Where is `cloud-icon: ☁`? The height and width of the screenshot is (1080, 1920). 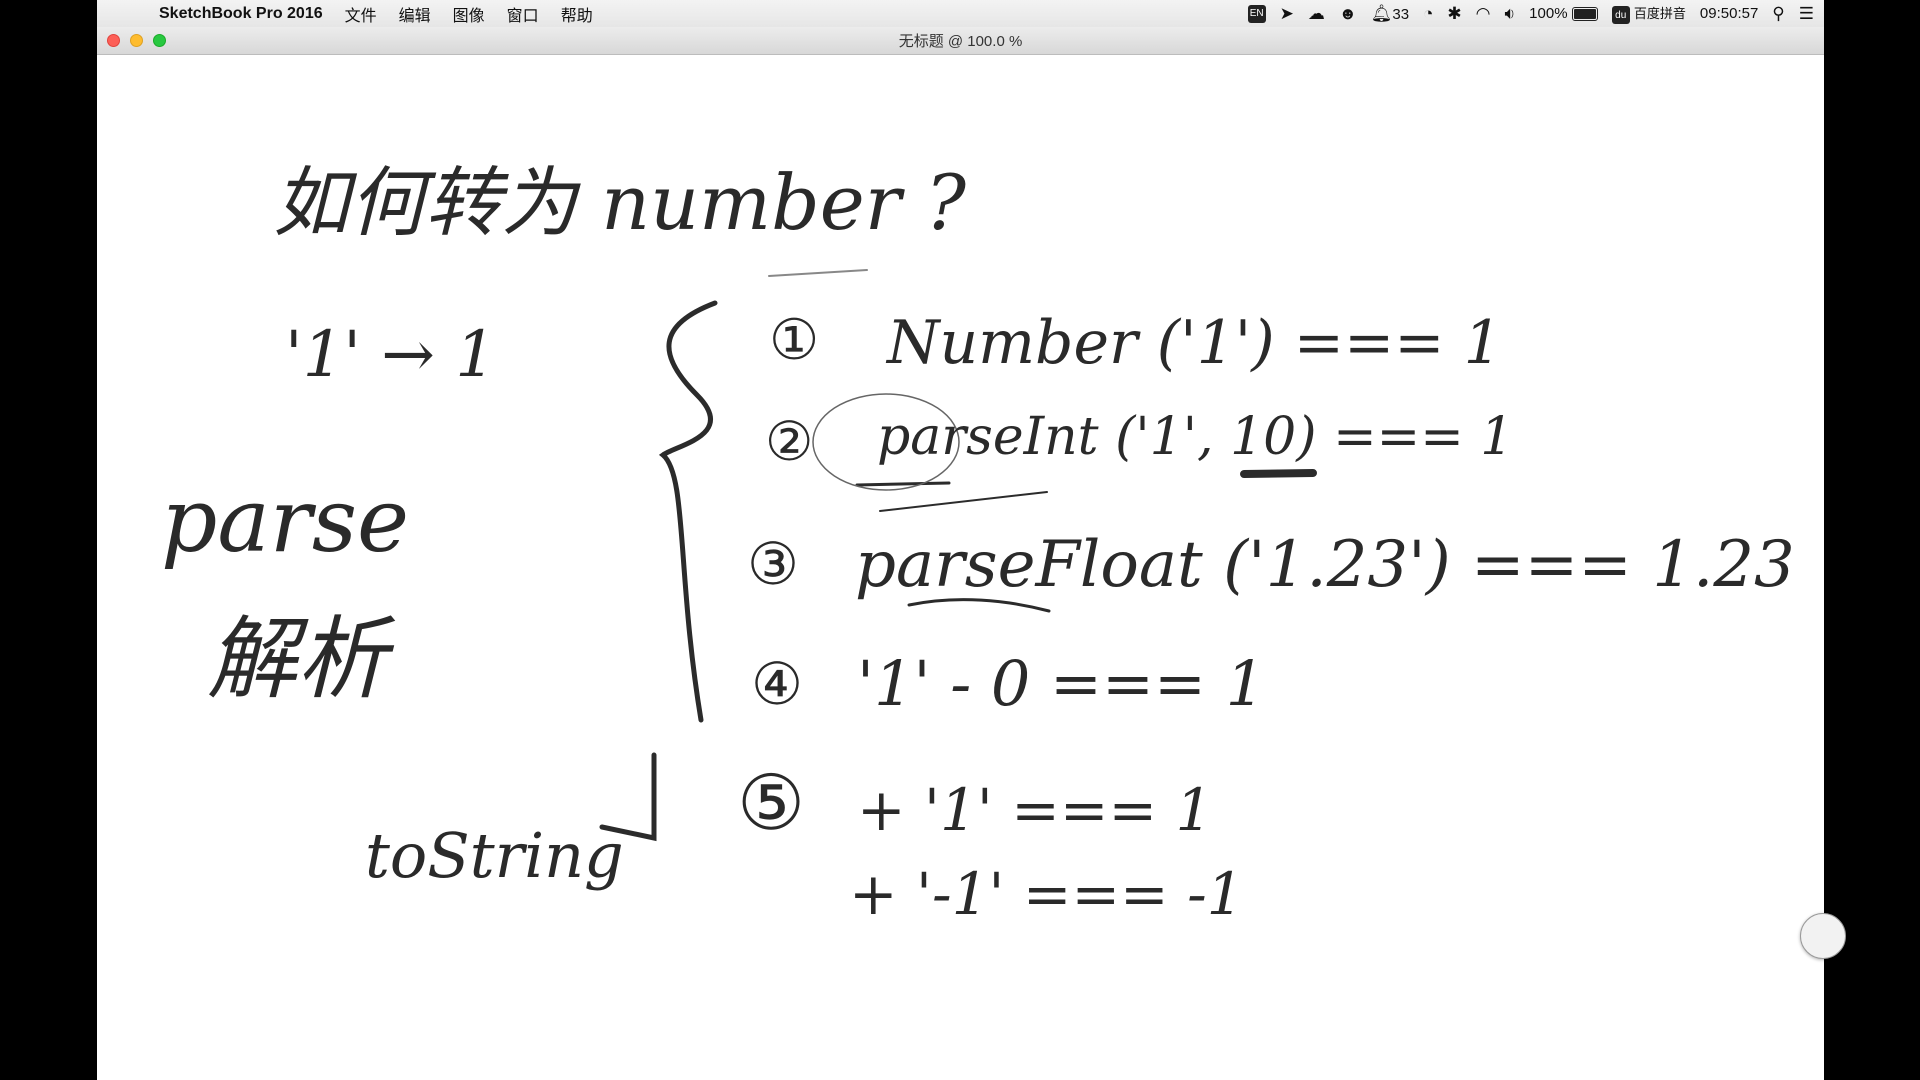
cloud-icon: ☁ is located at coordinates (1316, 13).